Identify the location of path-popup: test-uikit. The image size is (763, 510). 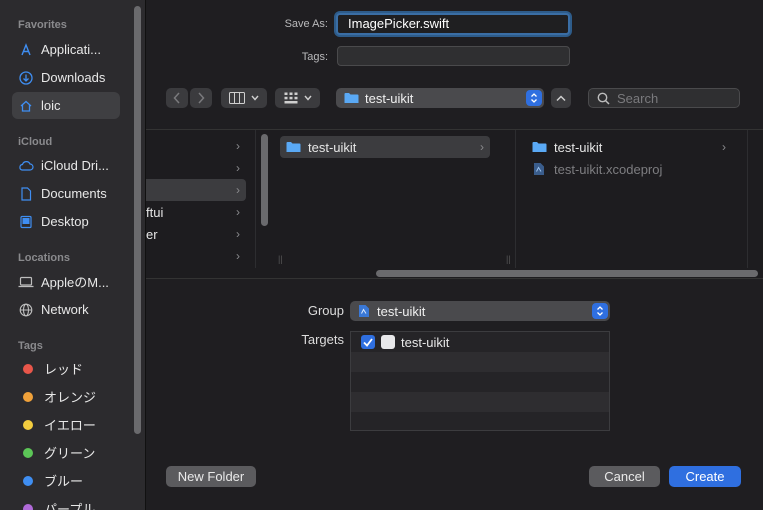
(440, 98).